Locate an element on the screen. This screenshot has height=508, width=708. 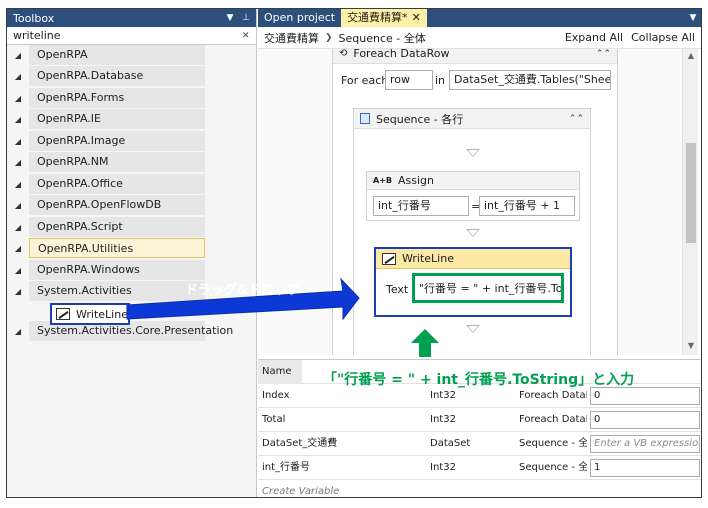
instruction-annotation: 「"行番号 = " + int_行番号.ToString」と入力 is located at coordinates (479, 380).